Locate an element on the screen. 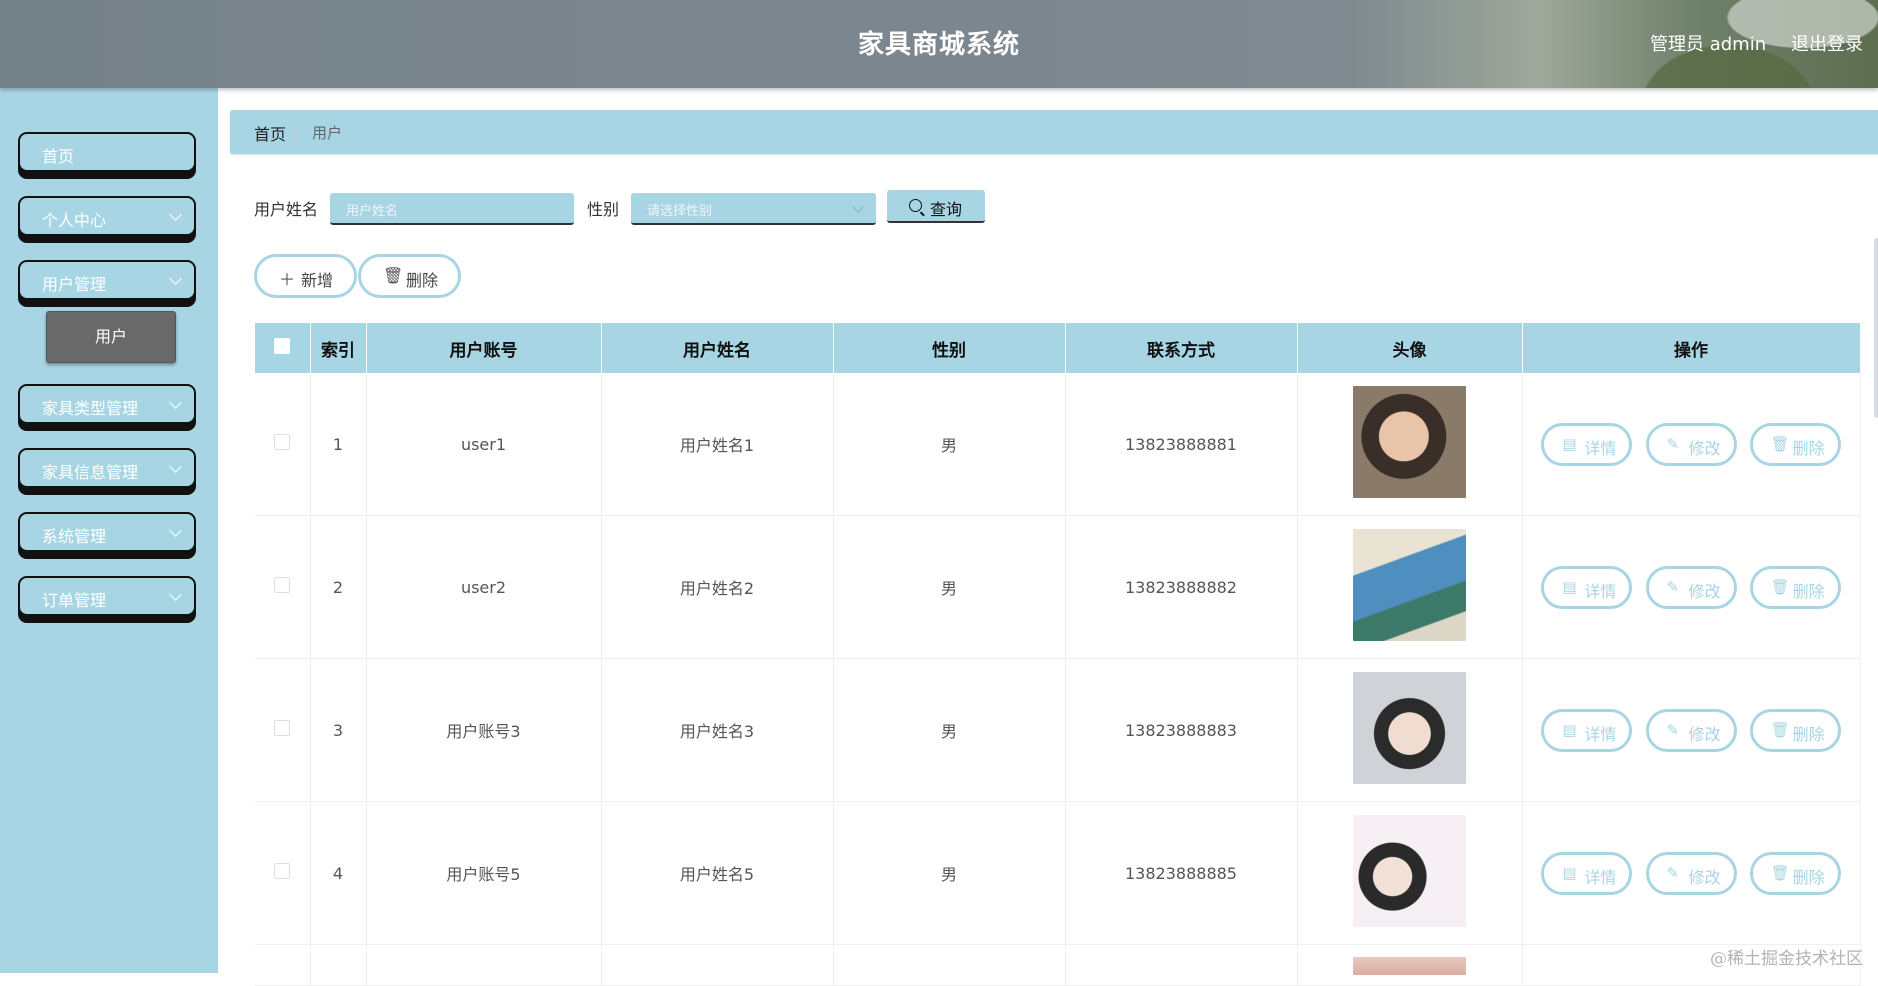 The image size is (1878, 986). cell-name: 用户姓名1 is located at coordinates (717, 444).